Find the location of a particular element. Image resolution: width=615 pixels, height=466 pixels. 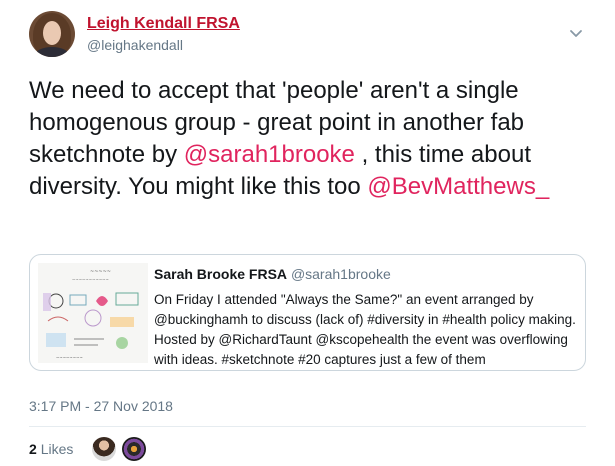

sketch-scribble: ~~~~~~~~~~~ is located at coordinates (90, 279).